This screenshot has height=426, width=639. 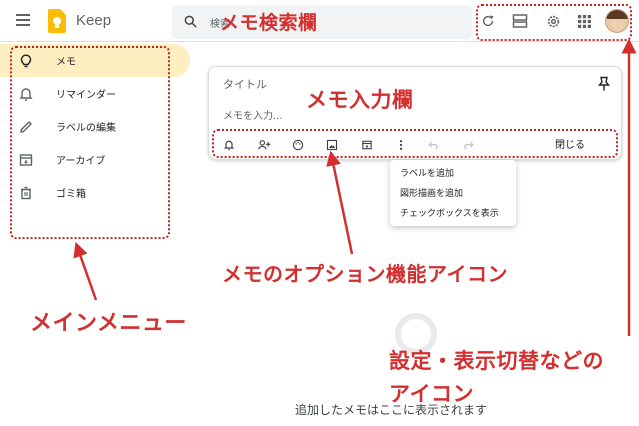 What do you see at coordinates (269, 23) in the screenshot?
I see `annotation-search-label: メモ検索欄` at bounding box center [269, 23].